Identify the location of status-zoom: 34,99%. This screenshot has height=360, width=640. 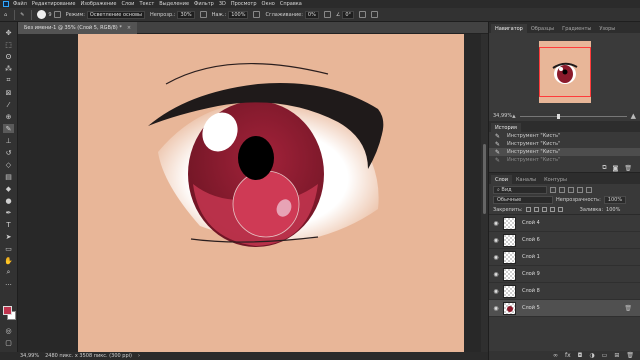
(29, 356).